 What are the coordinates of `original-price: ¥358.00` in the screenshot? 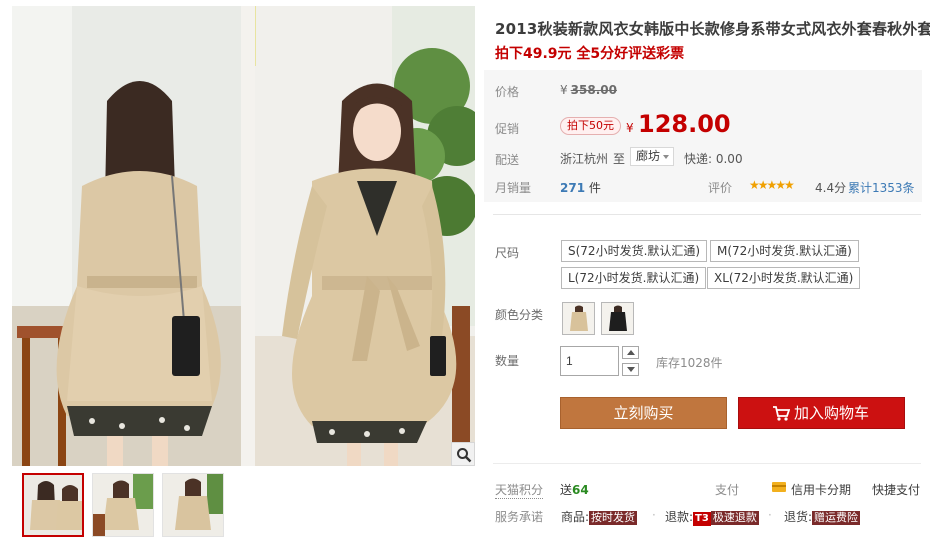 It's located at (588, 90).